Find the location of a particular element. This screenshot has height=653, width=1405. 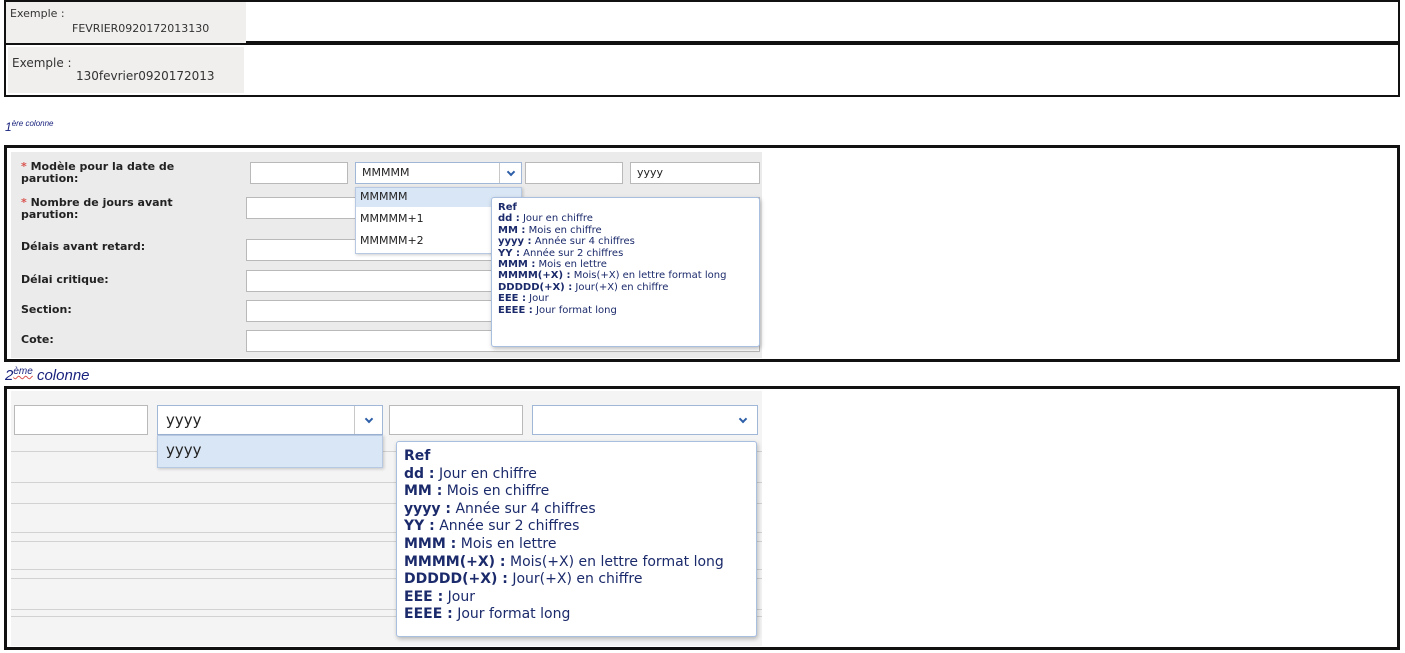

col2-format-select-arrow is located at coordinates (743, 420).